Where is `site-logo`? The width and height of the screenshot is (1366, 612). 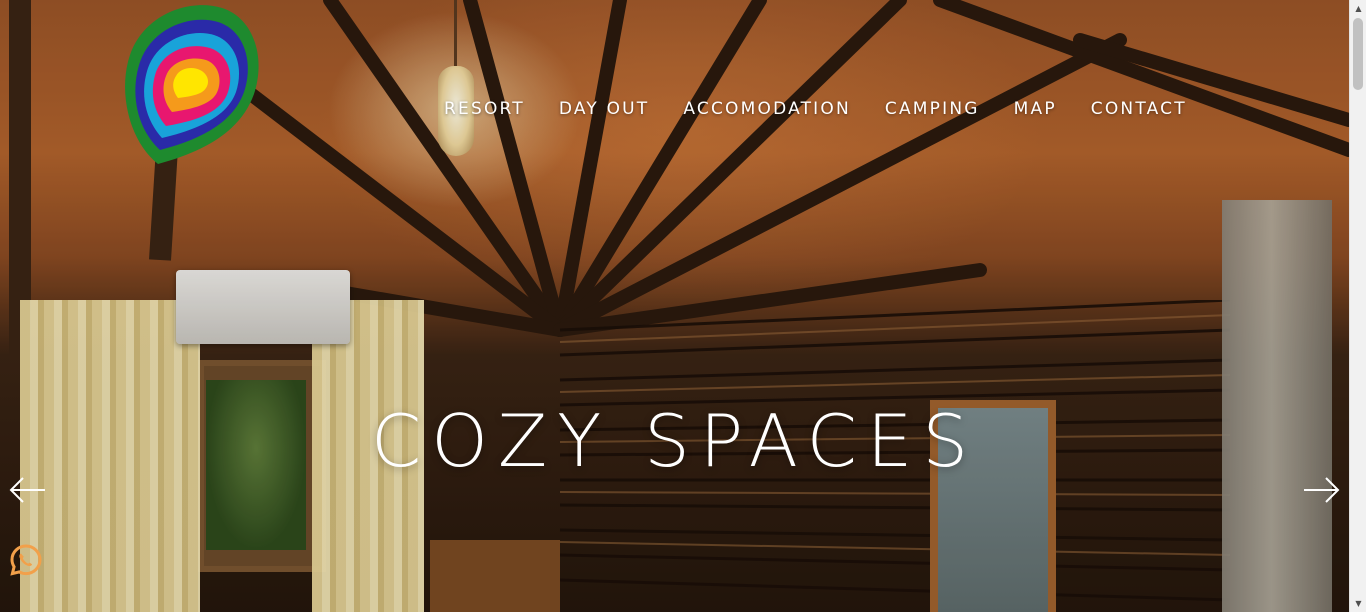
site-logo is located at coordinates (191, 83).